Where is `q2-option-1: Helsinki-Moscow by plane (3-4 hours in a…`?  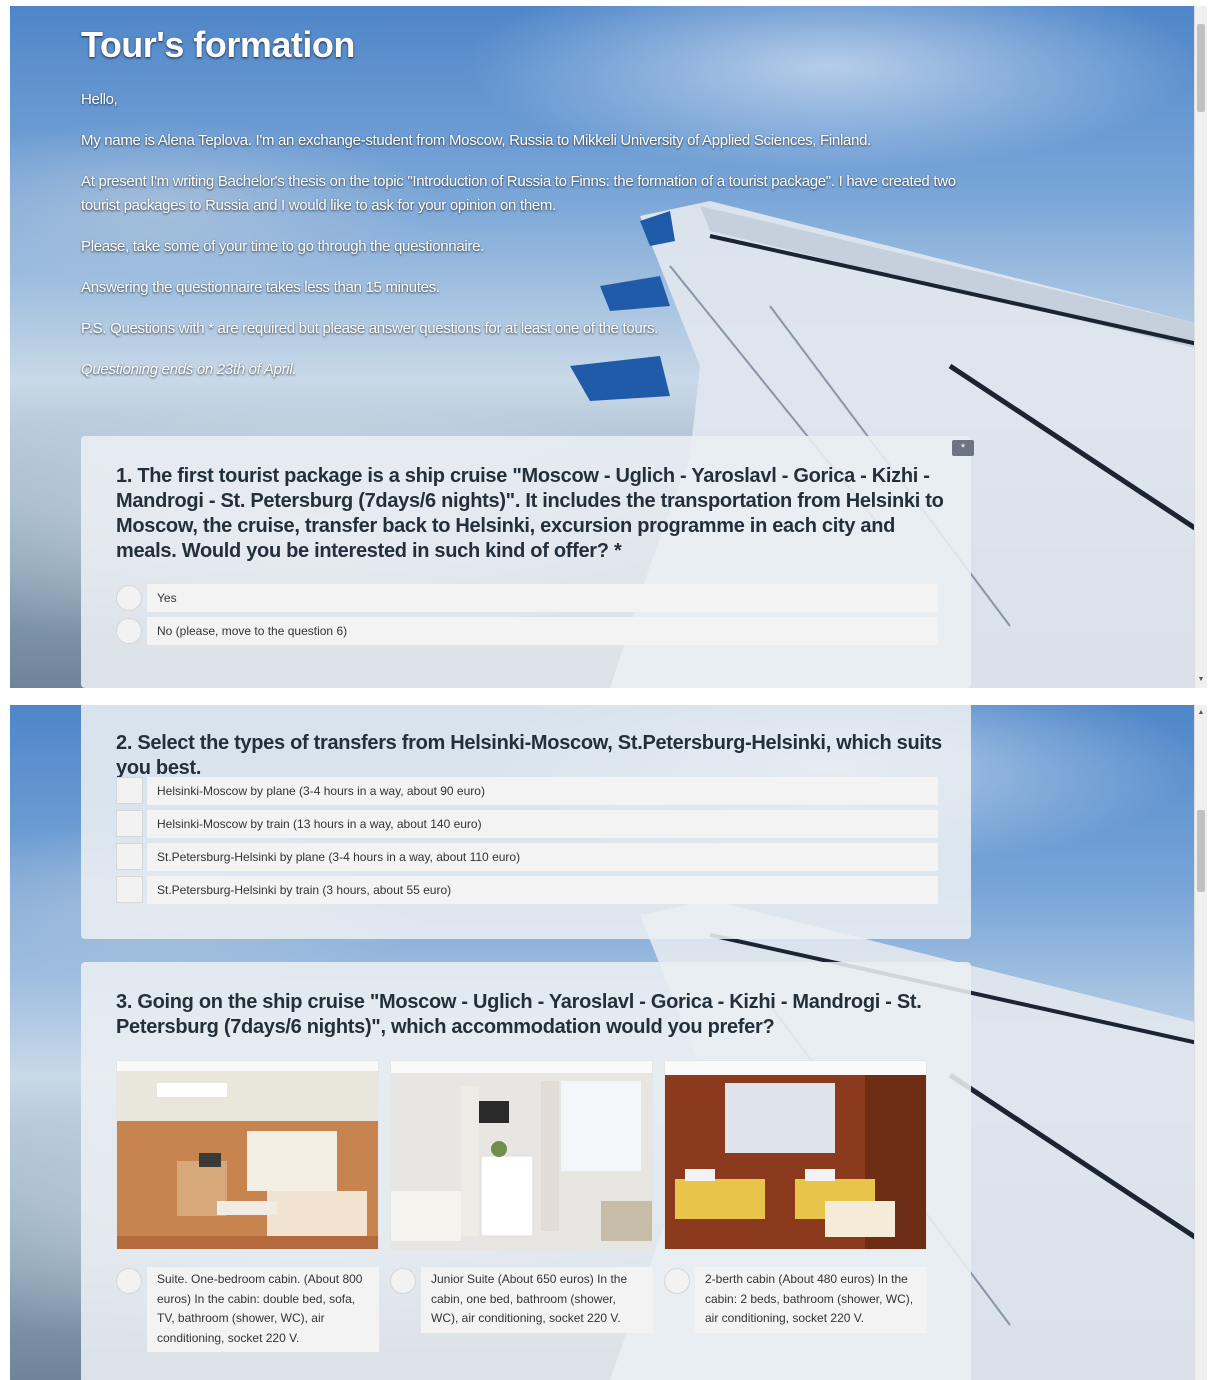
q2-option-1: Helsinki-Moscow by plane (3-4 hours in a… is located at coordinates (527, 791).